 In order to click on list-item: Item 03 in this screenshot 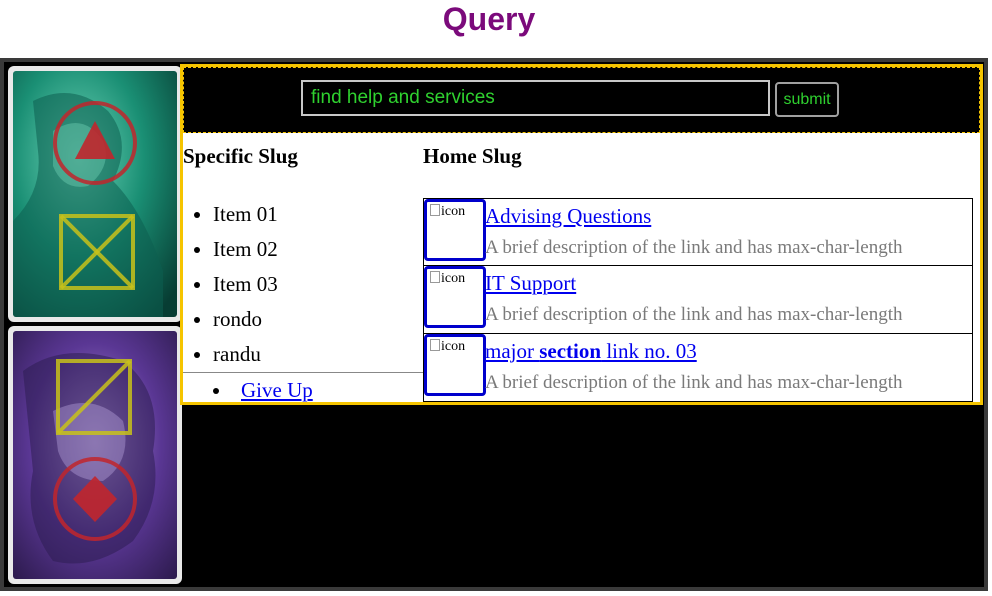, I will do `click(318, 284)`.